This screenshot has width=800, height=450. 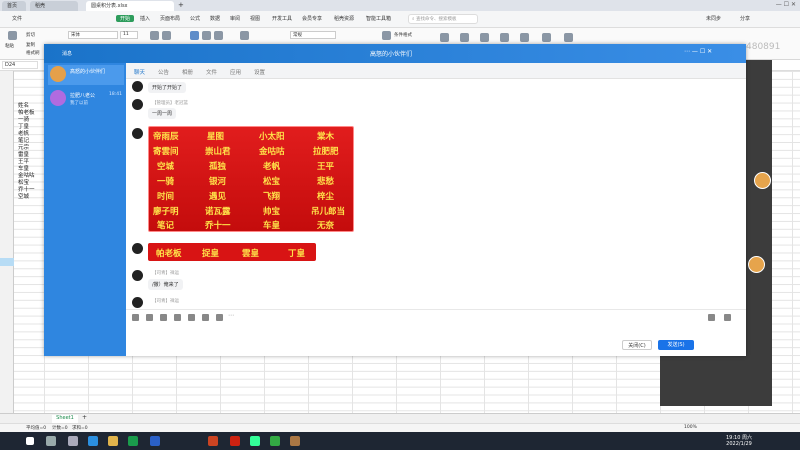 What do you see at coordinates (524, 37) in the screenshot?
I see `cell-icon` at bounding box center [524, 37].